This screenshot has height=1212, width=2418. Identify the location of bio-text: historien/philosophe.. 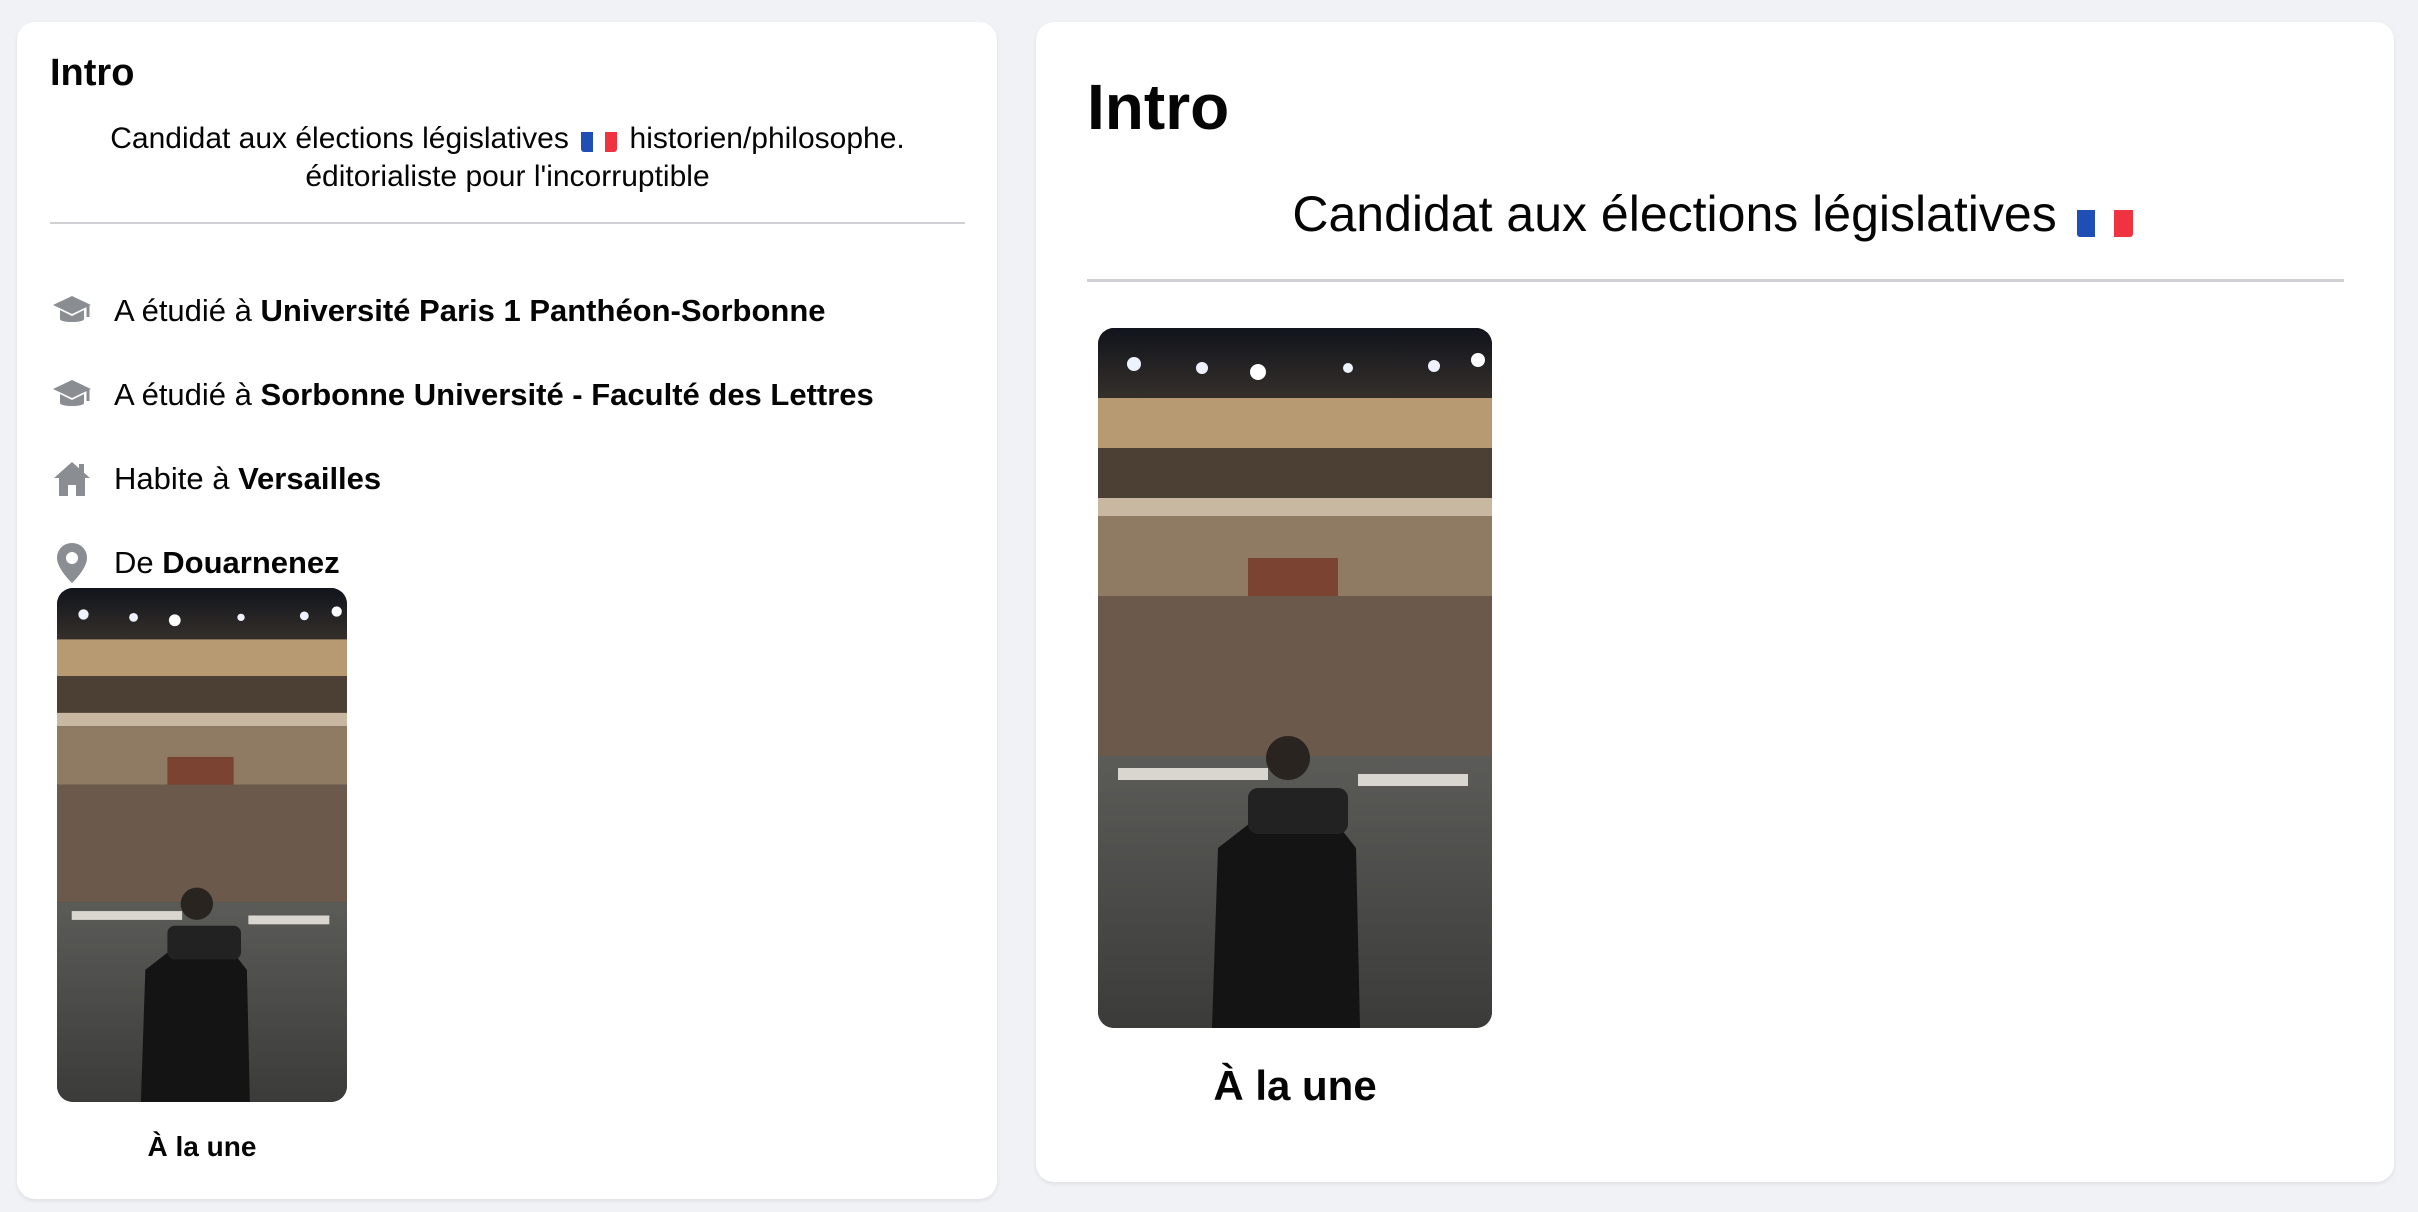
(767, 138).